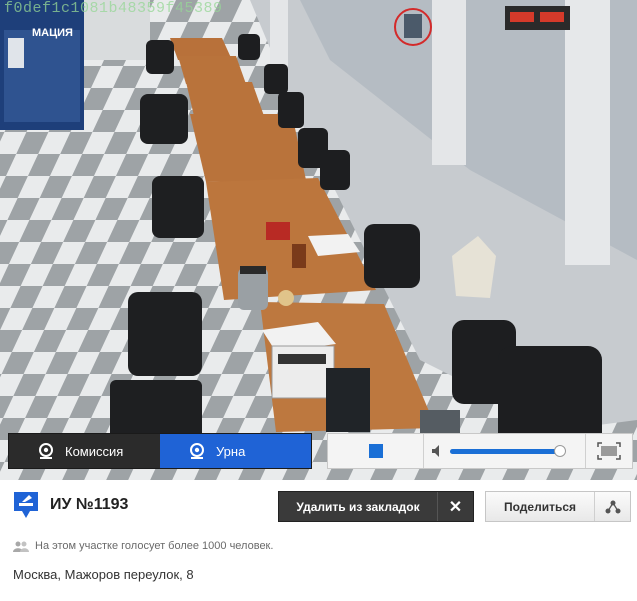 The width and height of the screenshot is (637, 601). Describe the element at coordinates (560, 450) in the screenshot. I see `volume-handle` at that location.